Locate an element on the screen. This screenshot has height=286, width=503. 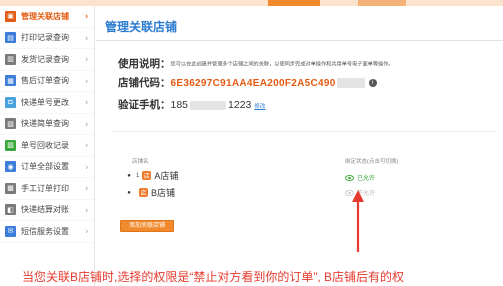
shop-icon: ▣ is located at coordinates (10, 16).